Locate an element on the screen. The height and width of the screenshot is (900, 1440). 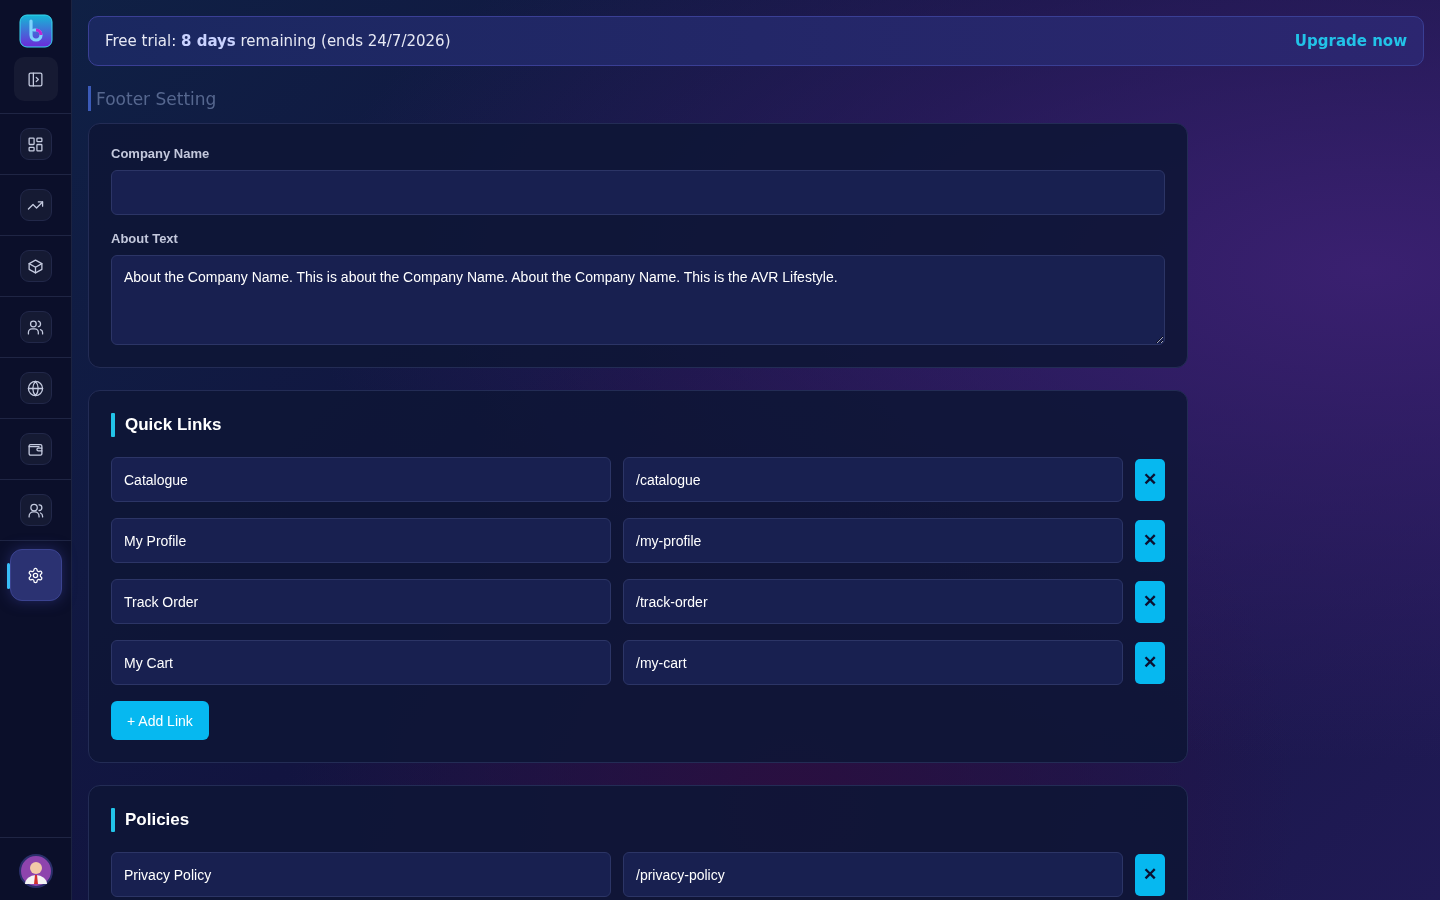
app-logo is located at coordinates (35, 31).